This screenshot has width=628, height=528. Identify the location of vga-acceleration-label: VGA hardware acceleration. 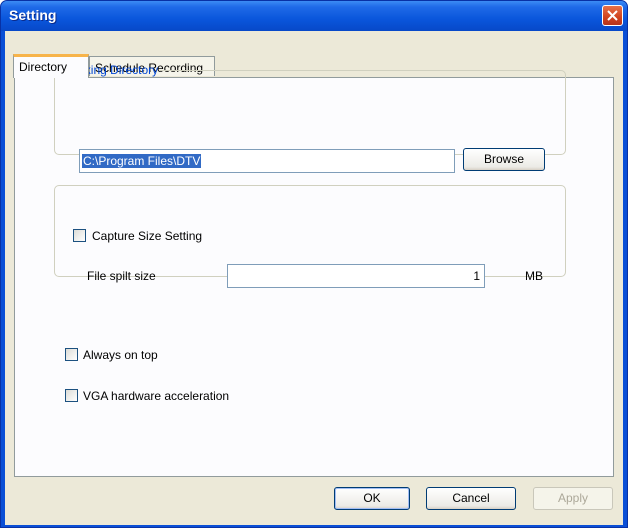
(156, 396).